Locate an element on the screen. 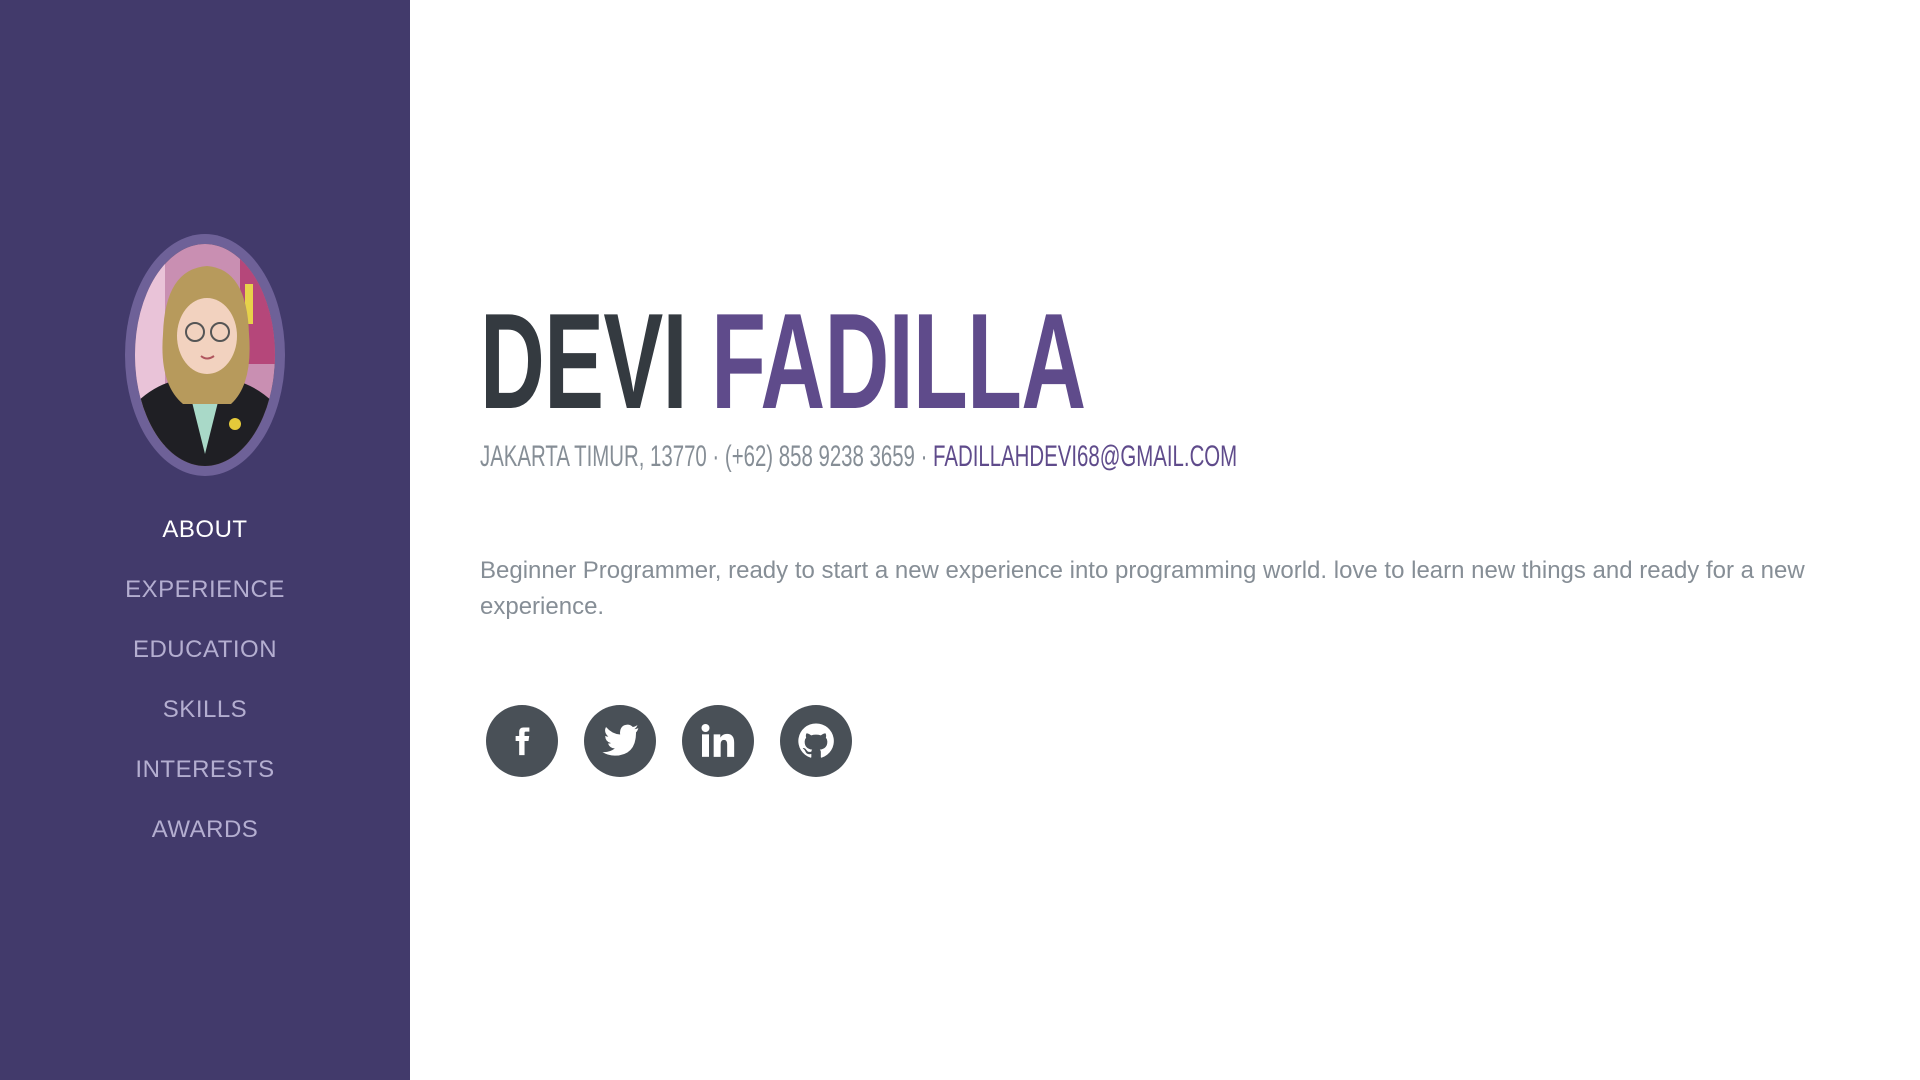 This screenshot has height=1080, width=1920. nav-item-education: EDUCATION is located at coordinates (205, 660).